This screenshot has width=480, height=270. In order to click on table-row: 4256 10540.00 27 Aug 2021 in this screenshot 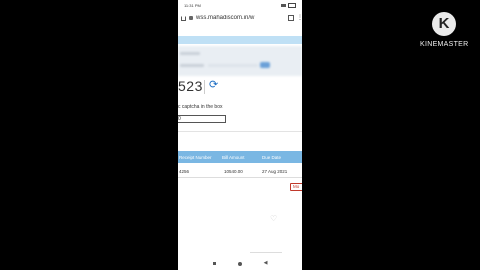, I will do `click(240, 171)`.